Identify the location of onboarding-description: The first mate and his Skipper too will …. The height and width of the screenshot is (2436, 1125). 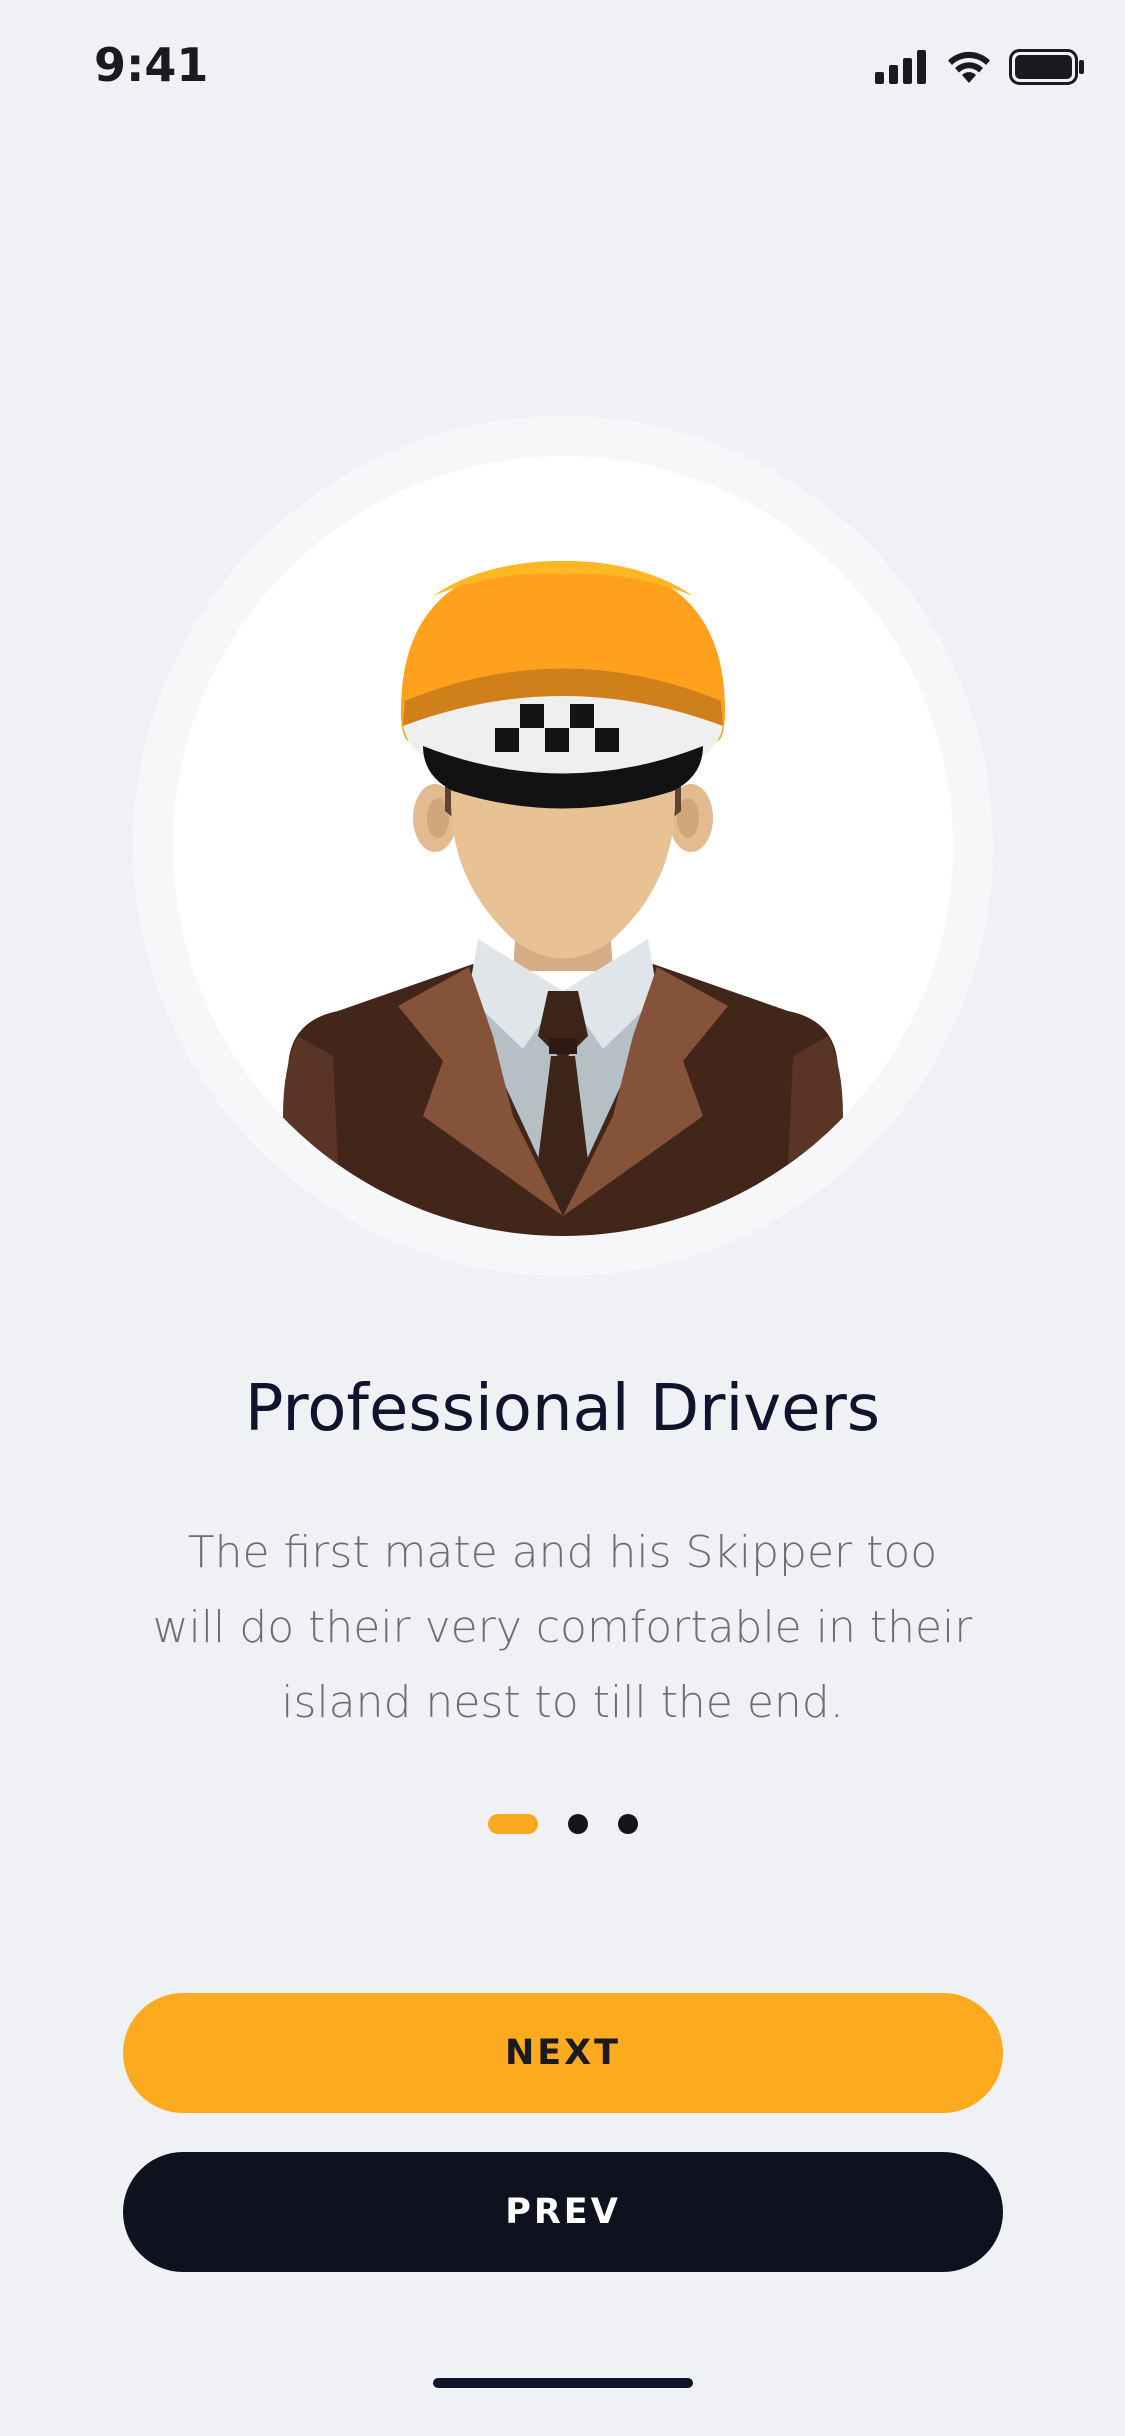
(562, 1627).